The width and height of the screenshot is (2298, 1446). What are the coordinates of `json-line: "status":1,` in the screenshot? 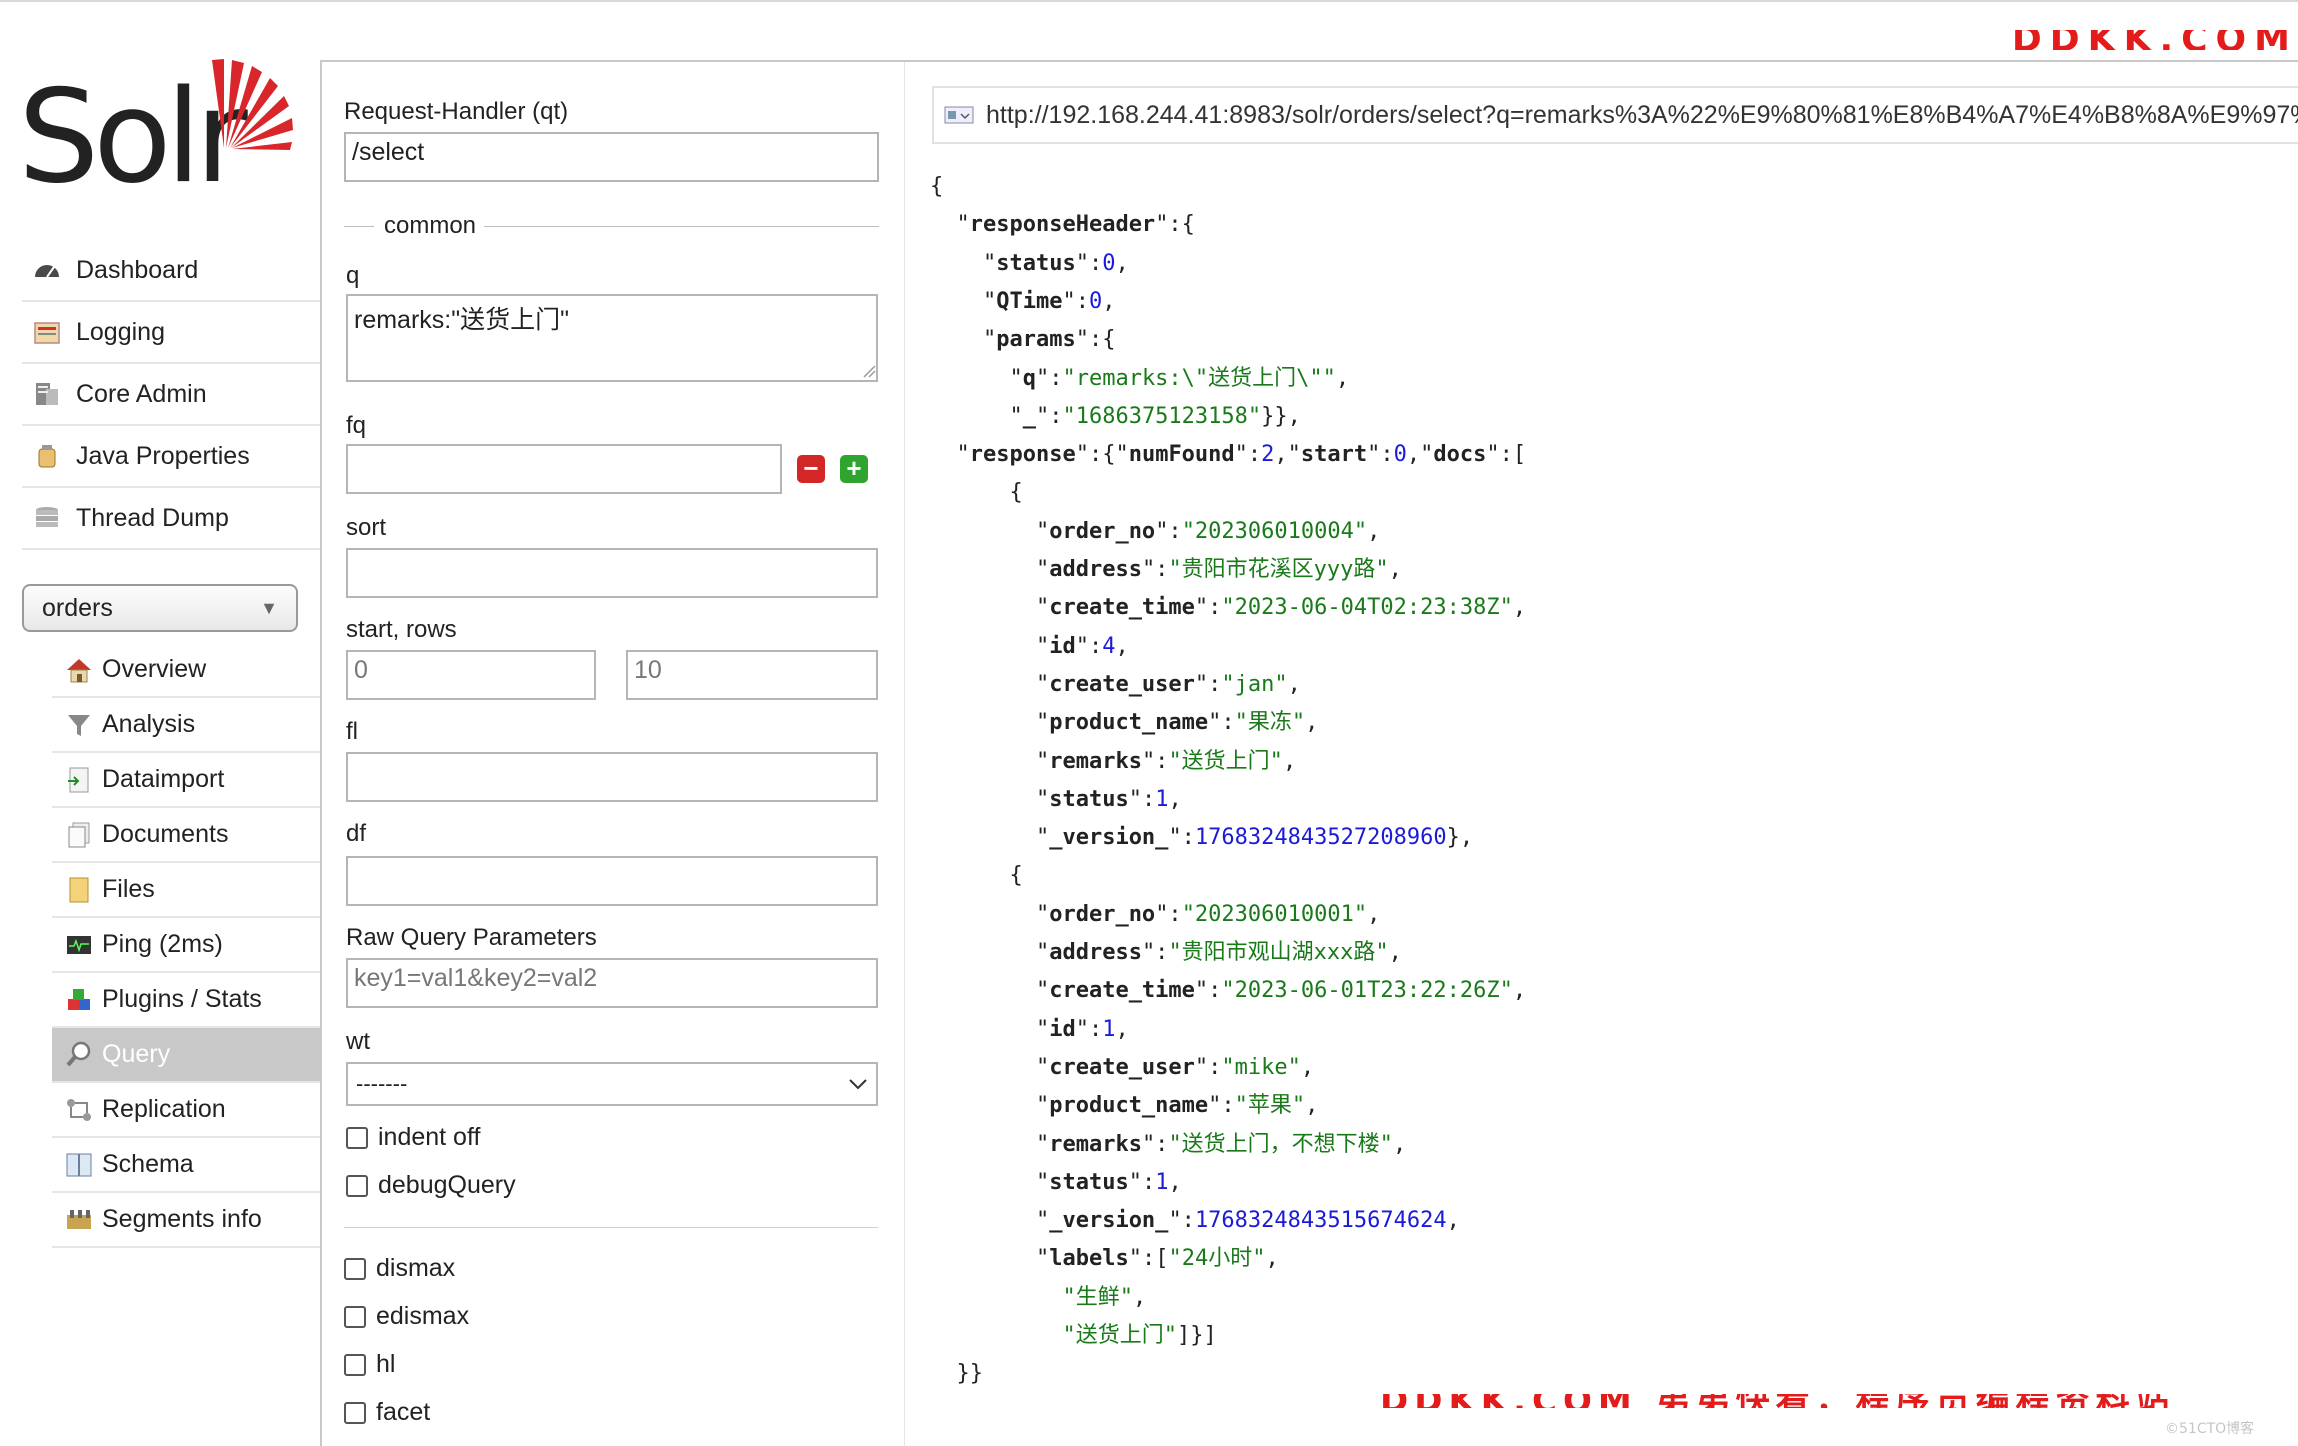 It's located at (1056, 1183).